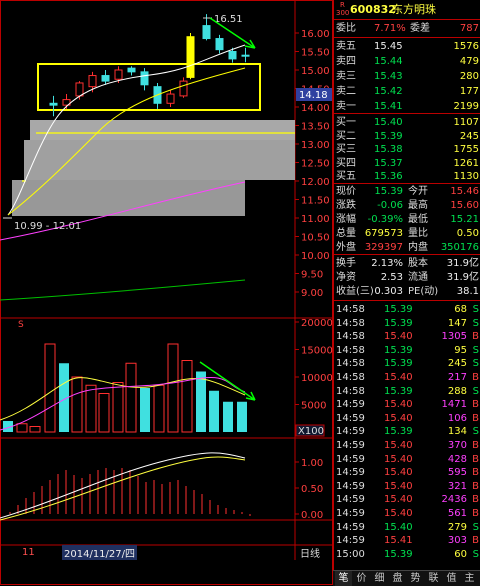 This screenshot has width=480, height=586. What do you see at coordinates (346, 233) in the screenshot?
I see `stat-label: 总量` at bounding box center [346, 233].